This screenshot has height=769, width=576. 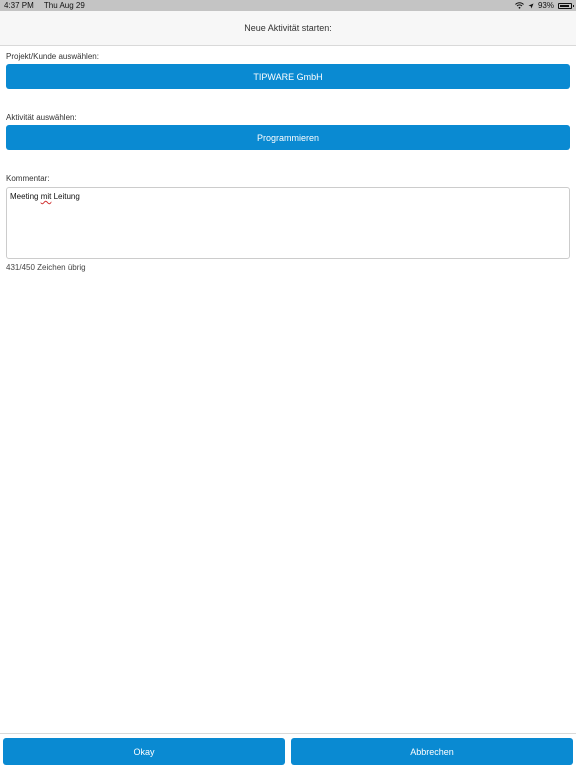 I want to click on status-date: Thu Aug 29, so click(x=64, y=5).